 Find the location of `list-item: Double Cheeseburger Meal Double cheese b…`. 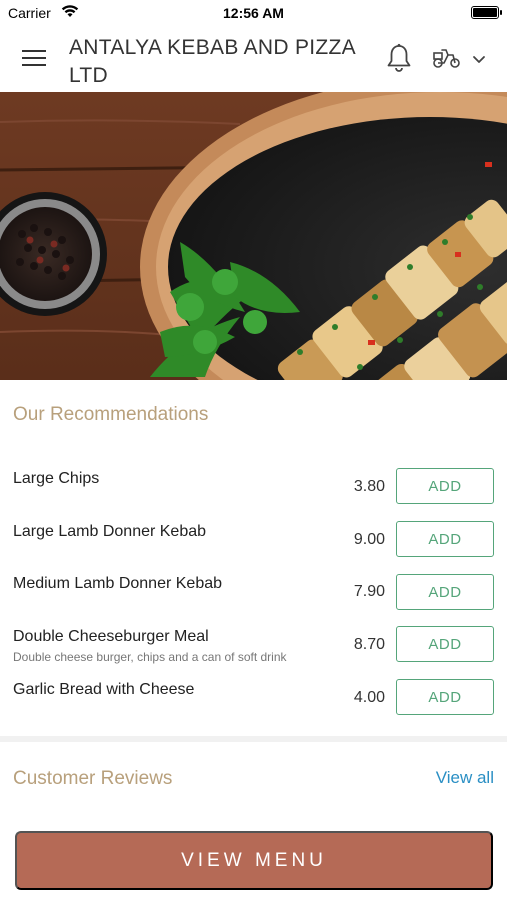

list-item: Double Cheeseburger Meal Double cheese b… is located at coordinates (253, 653).